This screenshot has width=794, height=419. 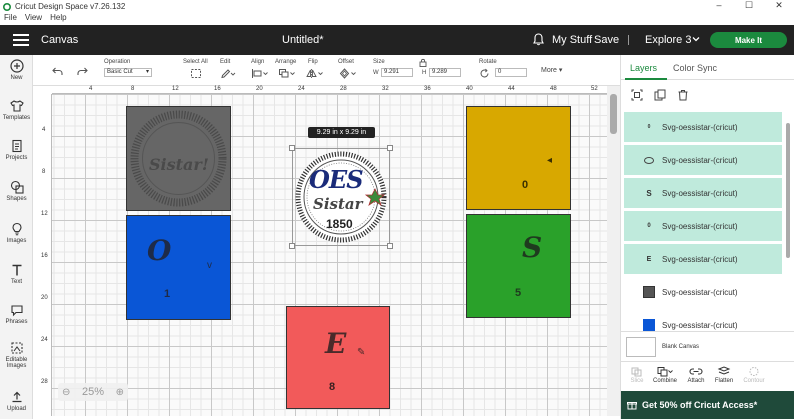 I want to click on undo-icon, so click(x=57, y=71).